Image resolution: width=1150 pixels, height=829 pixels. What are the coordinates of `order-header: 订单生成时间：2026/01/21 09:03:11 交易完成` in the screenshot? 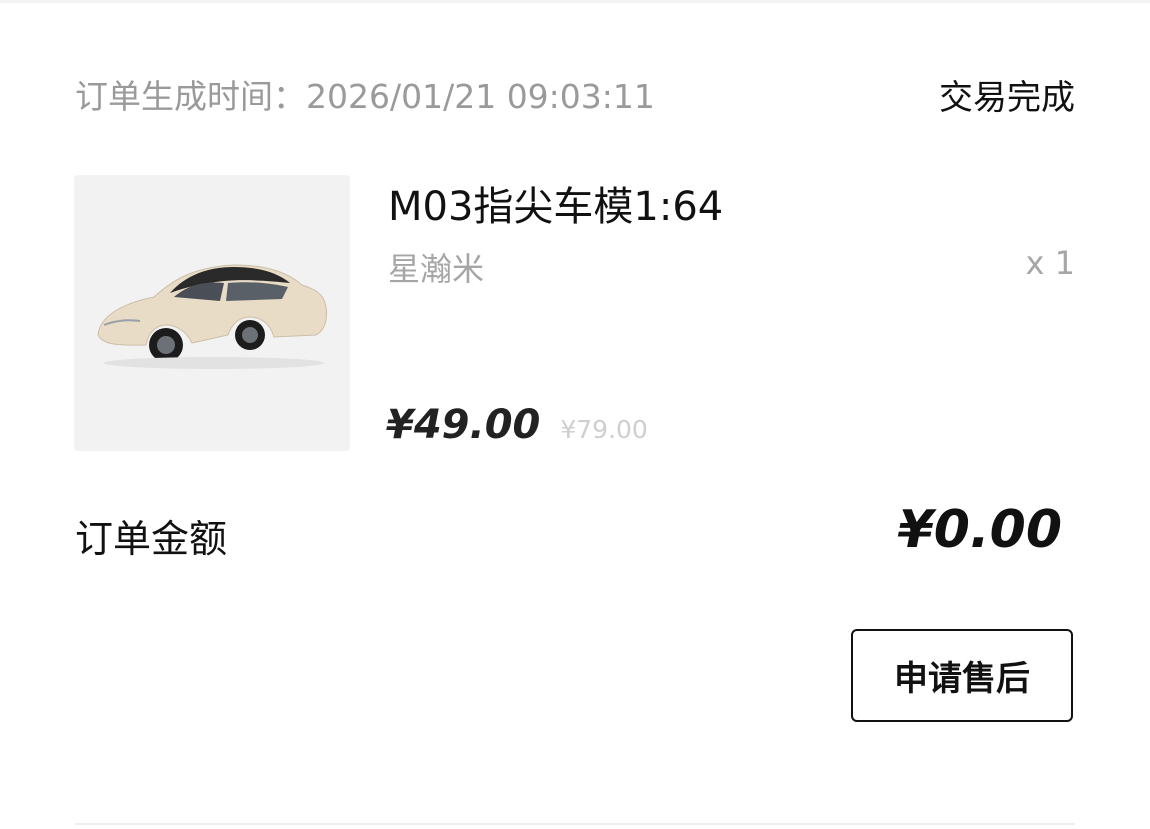 It's located at (575, 94).